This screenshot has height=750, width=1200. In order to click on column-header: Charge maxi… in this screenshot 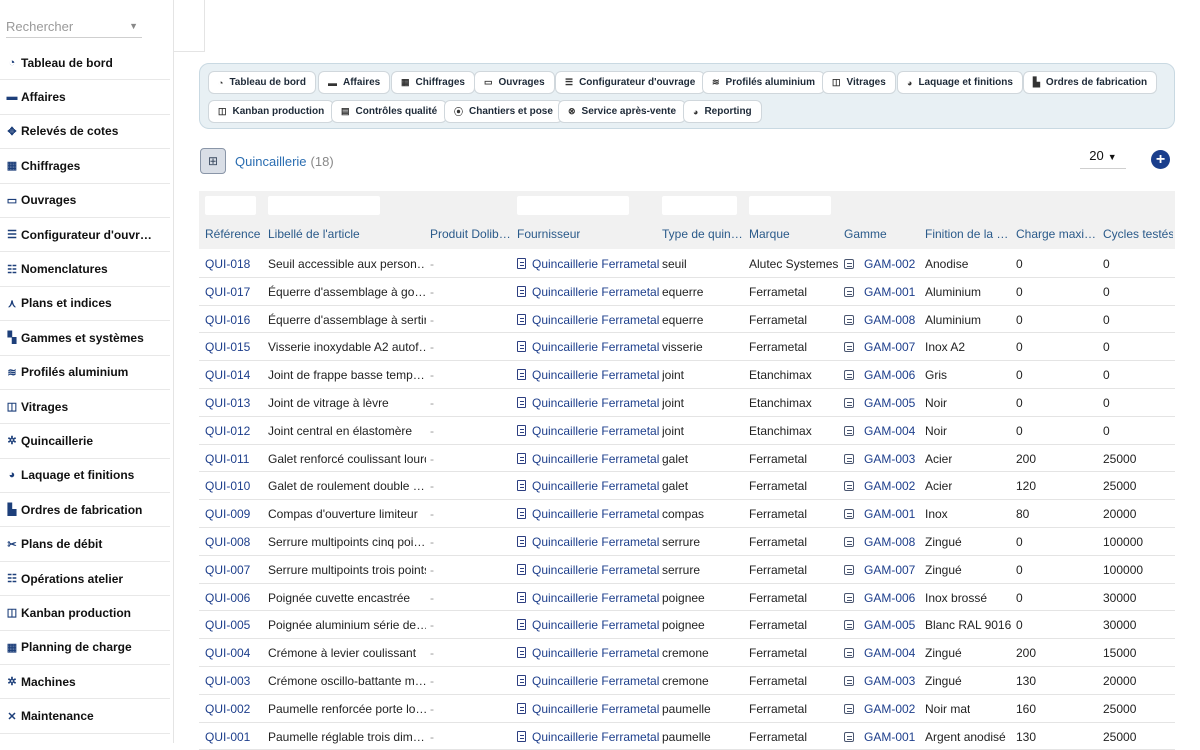, I will do `click(1056, 234)`.